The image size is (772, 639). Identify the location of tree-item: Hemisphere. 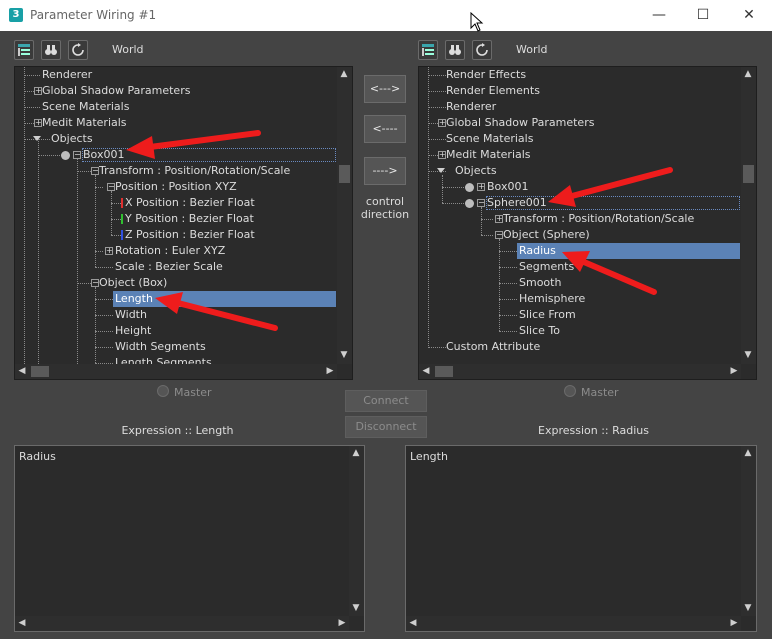
(552, 299).